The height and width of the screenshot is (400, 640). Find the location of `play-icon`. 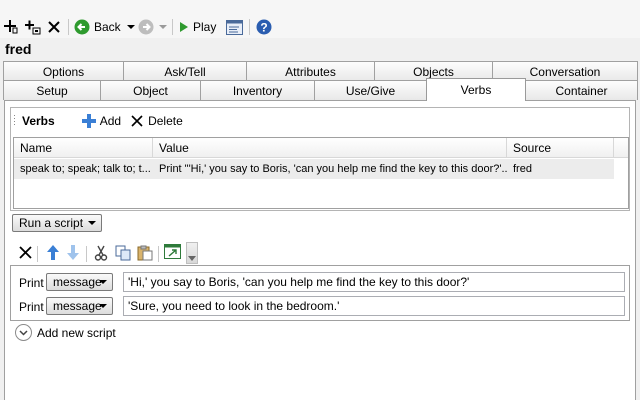

play-icon is located at coordinates (184, 27).